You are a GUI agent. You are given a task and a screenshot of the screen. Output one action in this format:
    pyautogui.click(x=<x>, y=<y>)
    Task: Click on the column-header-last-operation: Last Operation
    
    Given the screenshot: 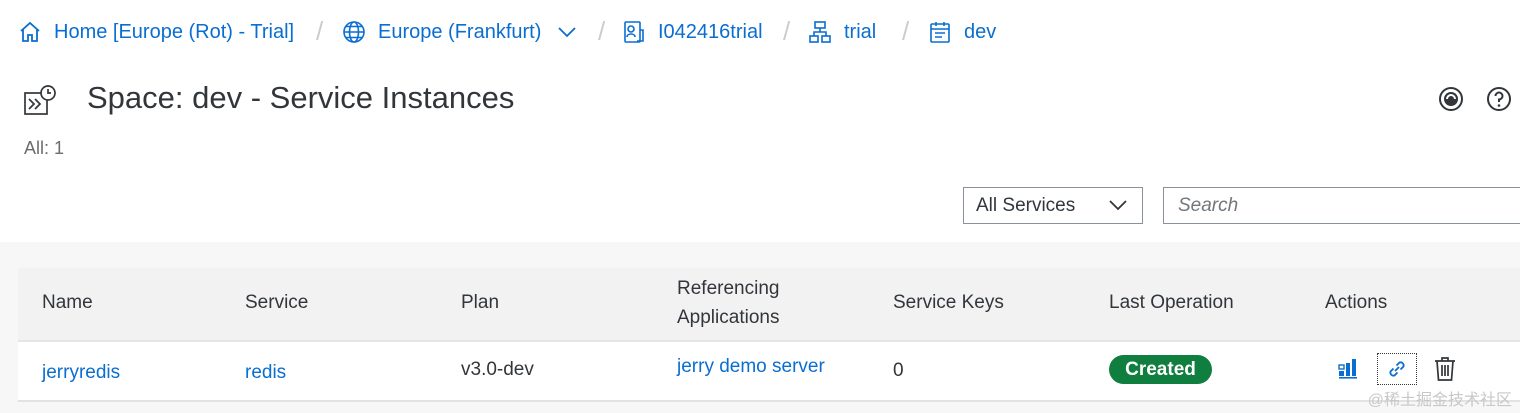 What is the action you would take?
    pyautogui.click(x=1171, y=302)
    